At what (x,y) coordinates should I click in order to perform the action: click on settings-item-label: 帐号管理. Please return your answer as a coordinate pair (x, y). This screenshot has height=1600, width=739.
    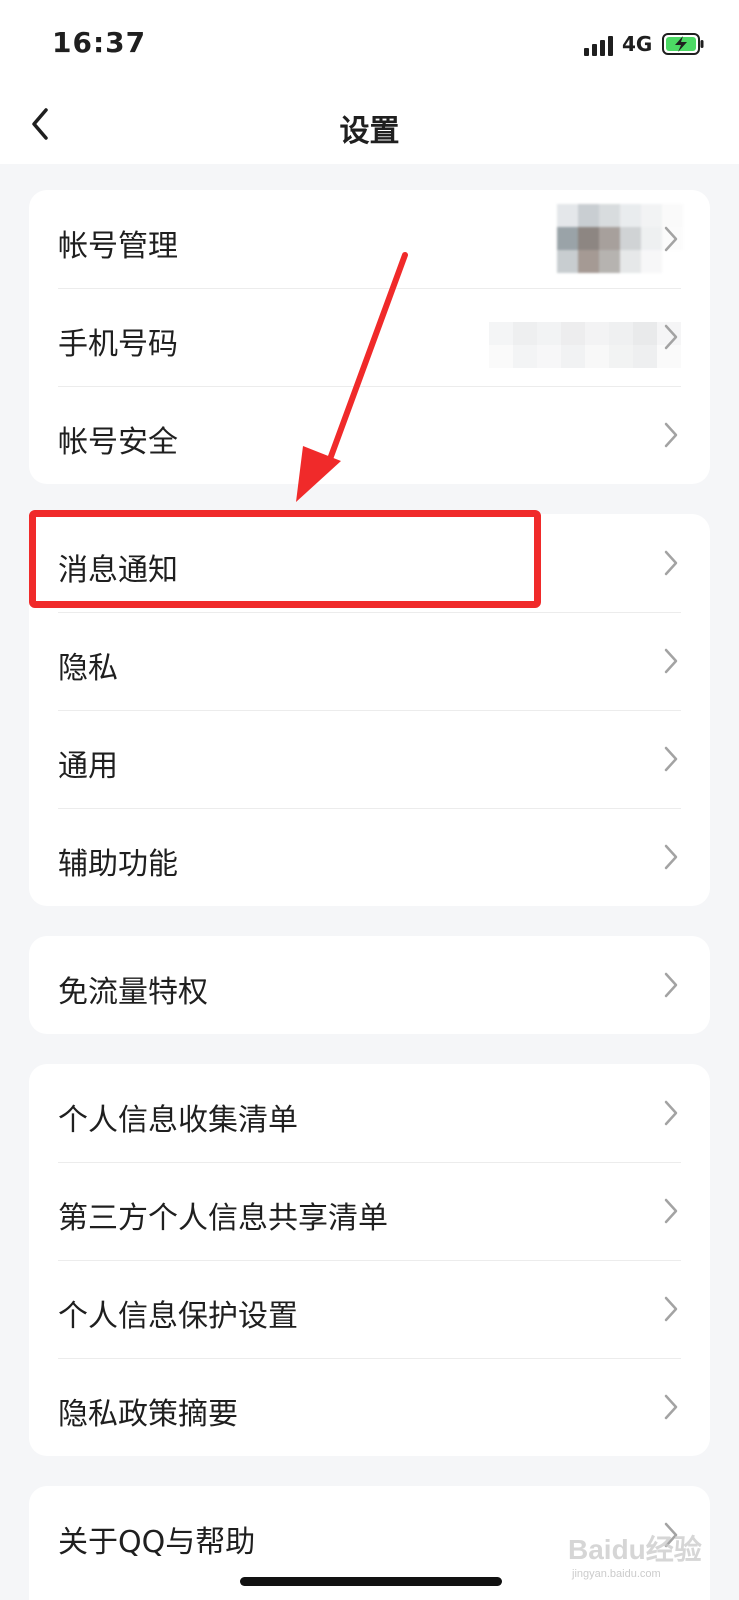
    Looking at the image, I should click on (118, 246).